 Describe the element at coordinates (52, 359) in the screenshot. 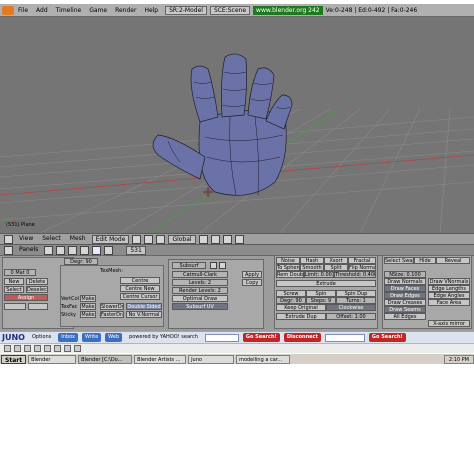

I see `task-blender: Blender` at that location.